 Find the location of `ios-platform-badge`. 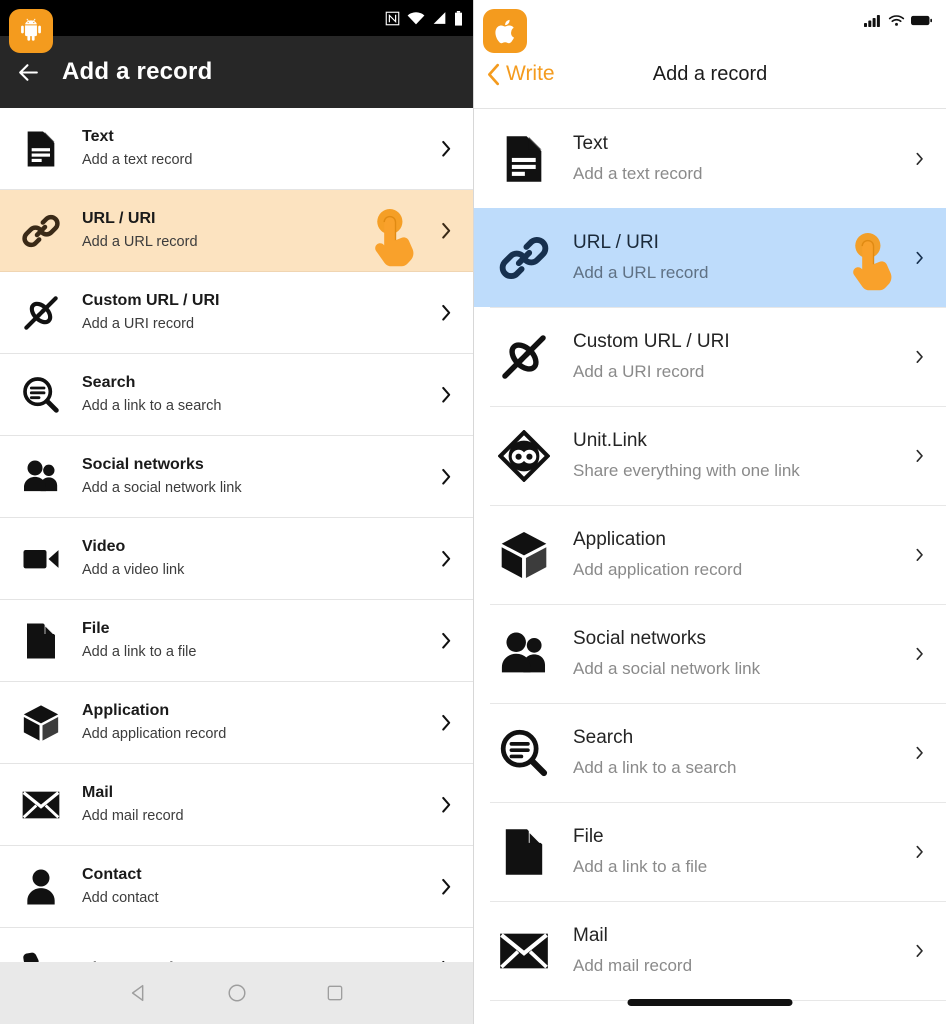

ios-platform-badge is located at coordinates (505, 31).